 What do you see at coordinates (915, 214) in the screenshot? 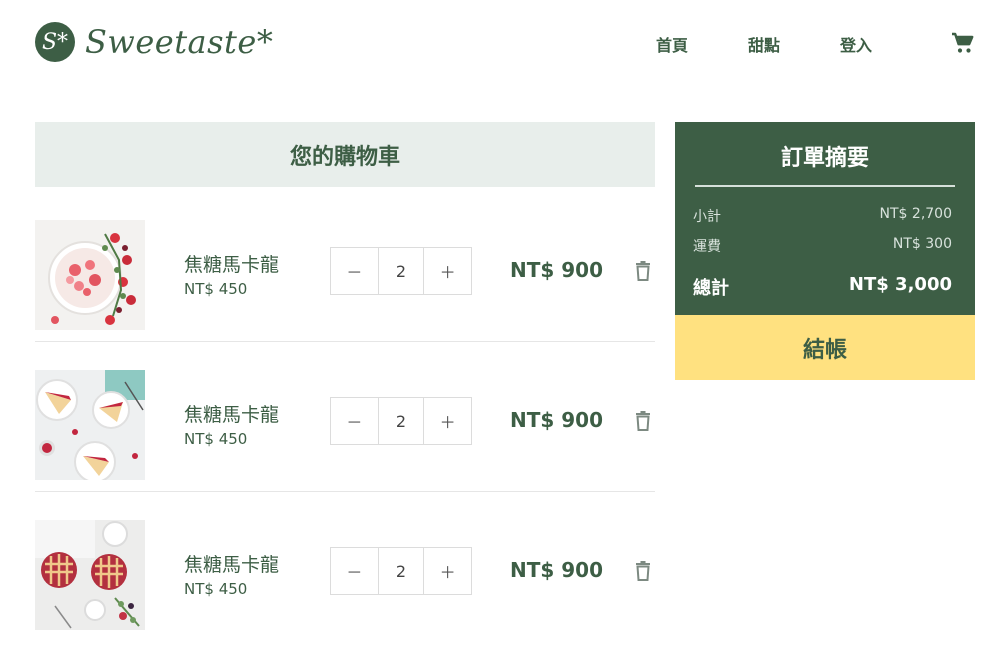
I see `subtotal-value: NT$ 2,700` at bounding box center [915, 214].